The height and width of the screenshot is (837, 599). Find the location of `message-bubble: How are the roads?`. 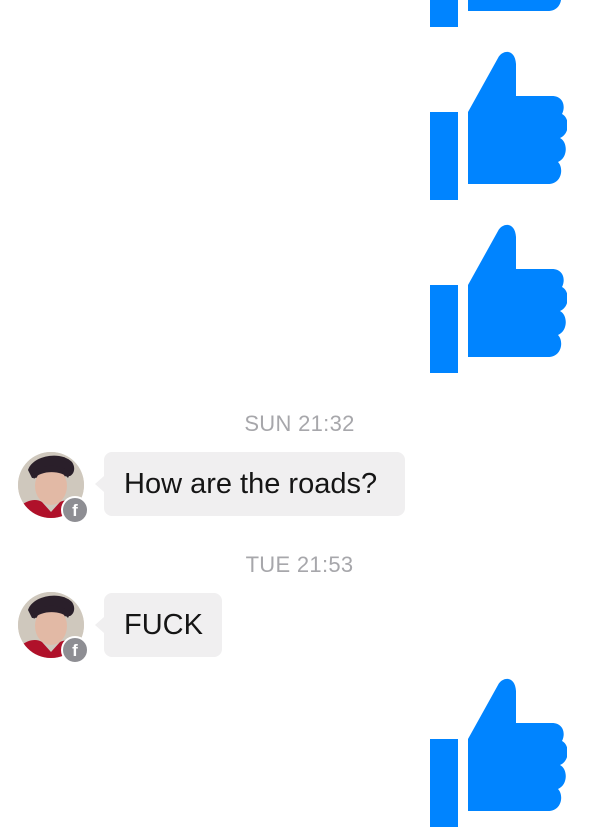

message-bubble: How are the roads? is located at coordinates (250, 484).